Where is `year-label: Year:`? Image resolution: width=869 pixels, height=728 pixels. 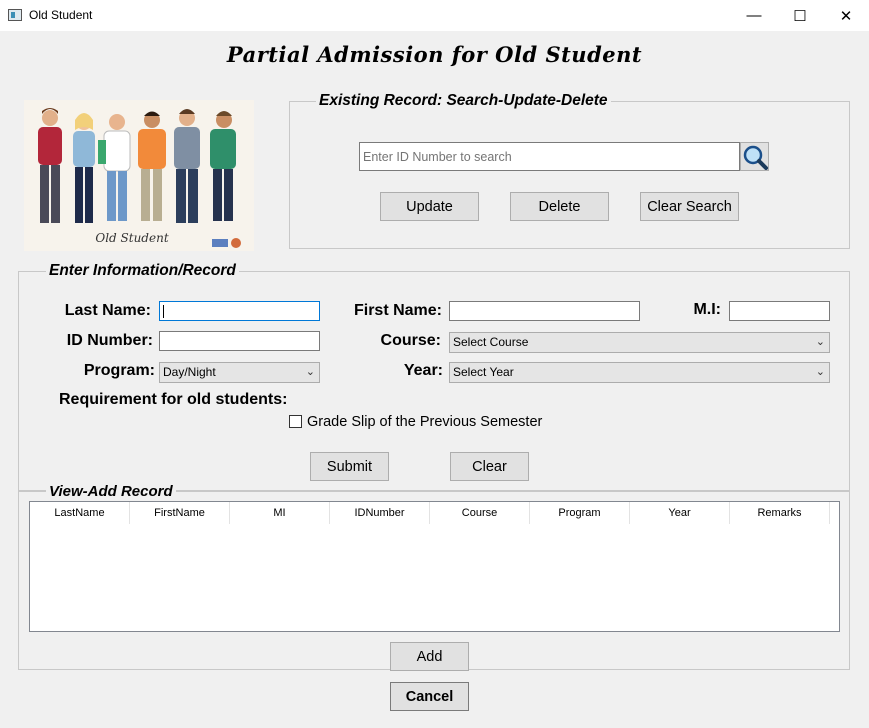
year-label: Year: is located at coordinates (423, 370).